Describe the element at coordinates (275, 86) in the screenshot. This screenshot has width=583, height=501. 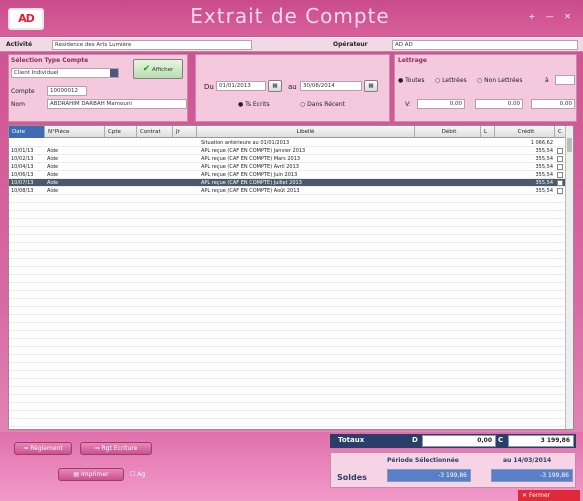
I see `calendar-icon: ▦` at that location.